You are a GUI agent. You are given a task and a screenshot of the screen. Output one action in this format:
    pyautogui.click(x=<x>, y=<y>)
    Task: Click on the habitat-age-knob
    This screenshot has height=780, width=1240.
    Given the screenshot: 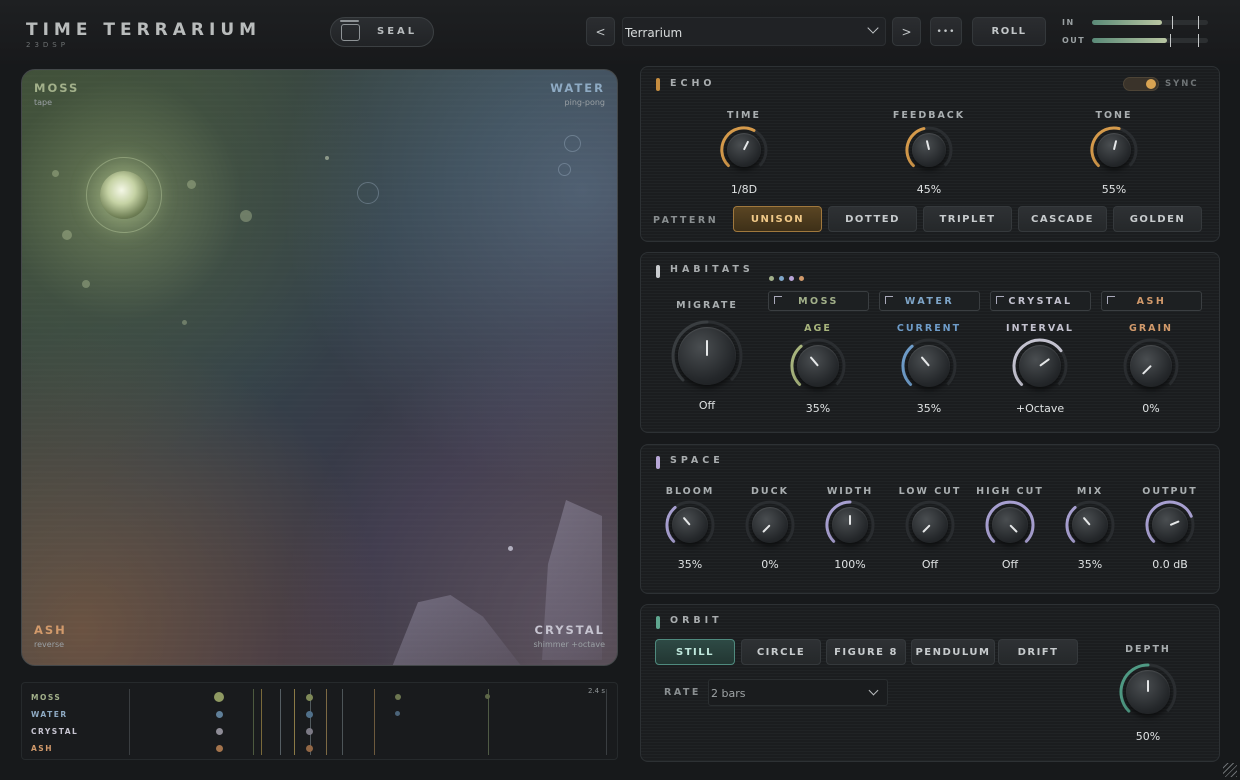 What is the action you would take?
    pyautogui.click(x=818, y=366)
    